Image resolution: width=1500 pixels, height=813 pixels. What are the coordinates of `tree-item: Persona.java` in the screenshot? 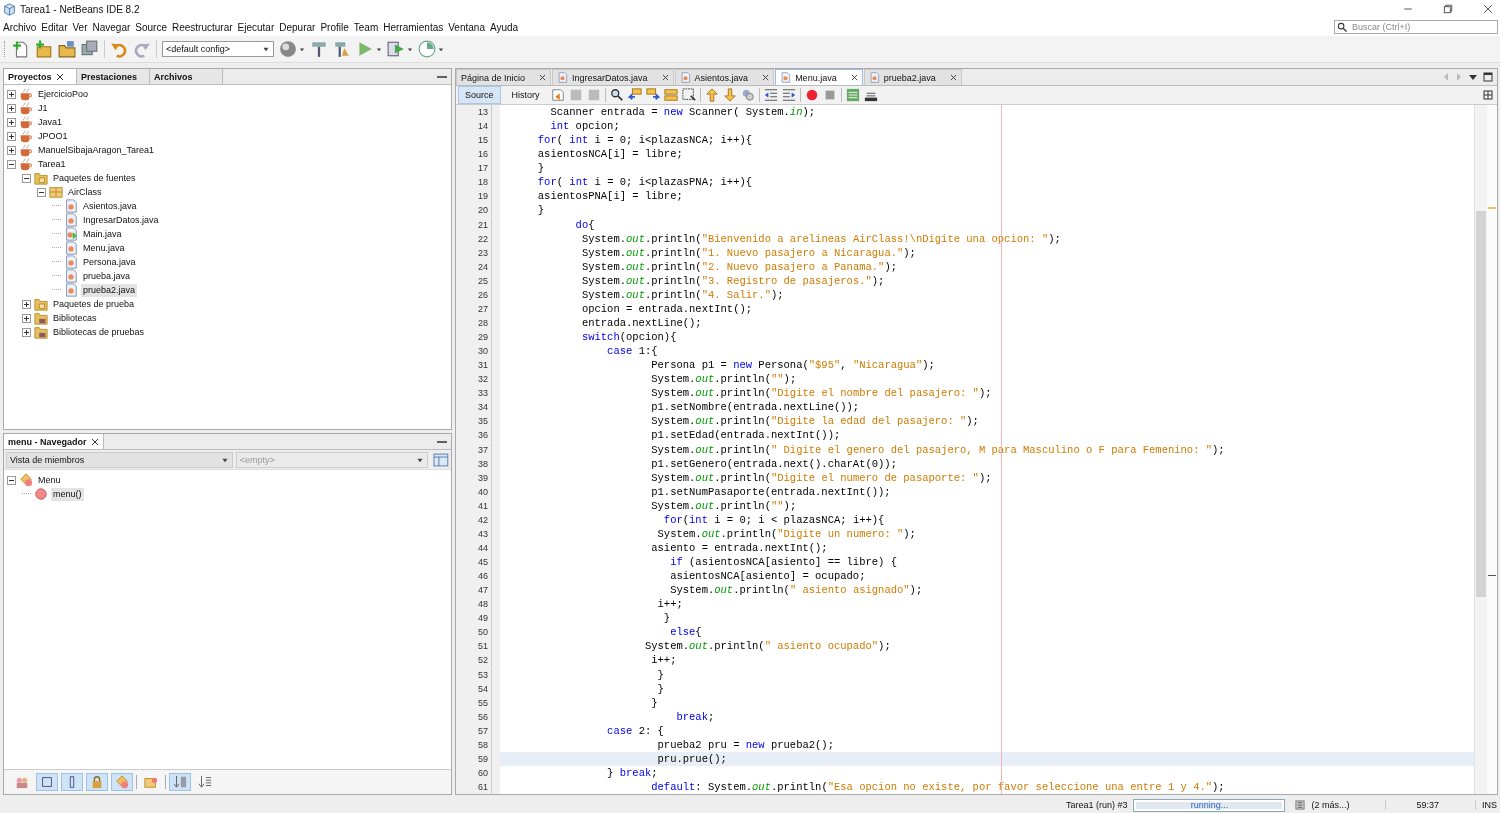 It's located at (109, 262).